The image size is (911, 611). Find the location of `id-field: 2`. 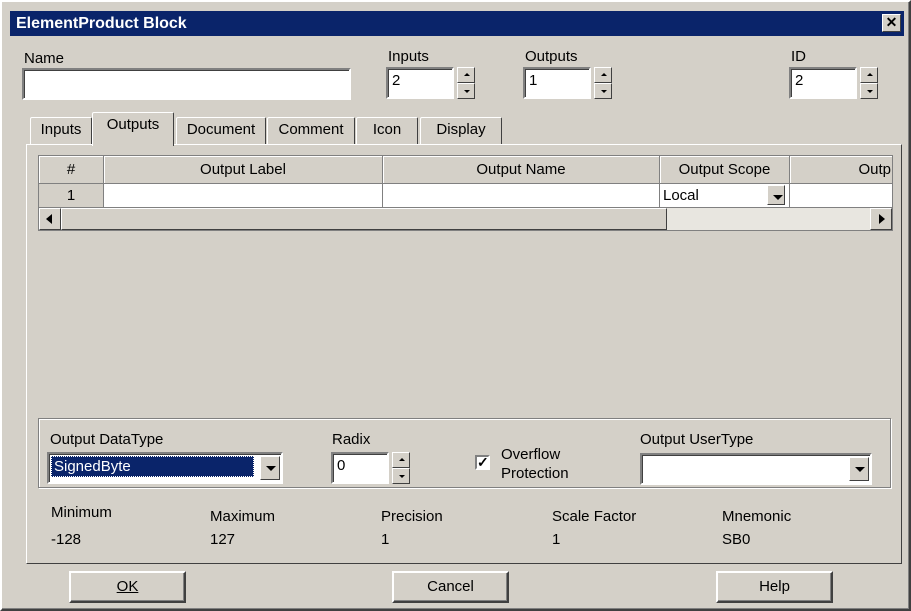

id-field: 2 is located at coordinates (823, 83).